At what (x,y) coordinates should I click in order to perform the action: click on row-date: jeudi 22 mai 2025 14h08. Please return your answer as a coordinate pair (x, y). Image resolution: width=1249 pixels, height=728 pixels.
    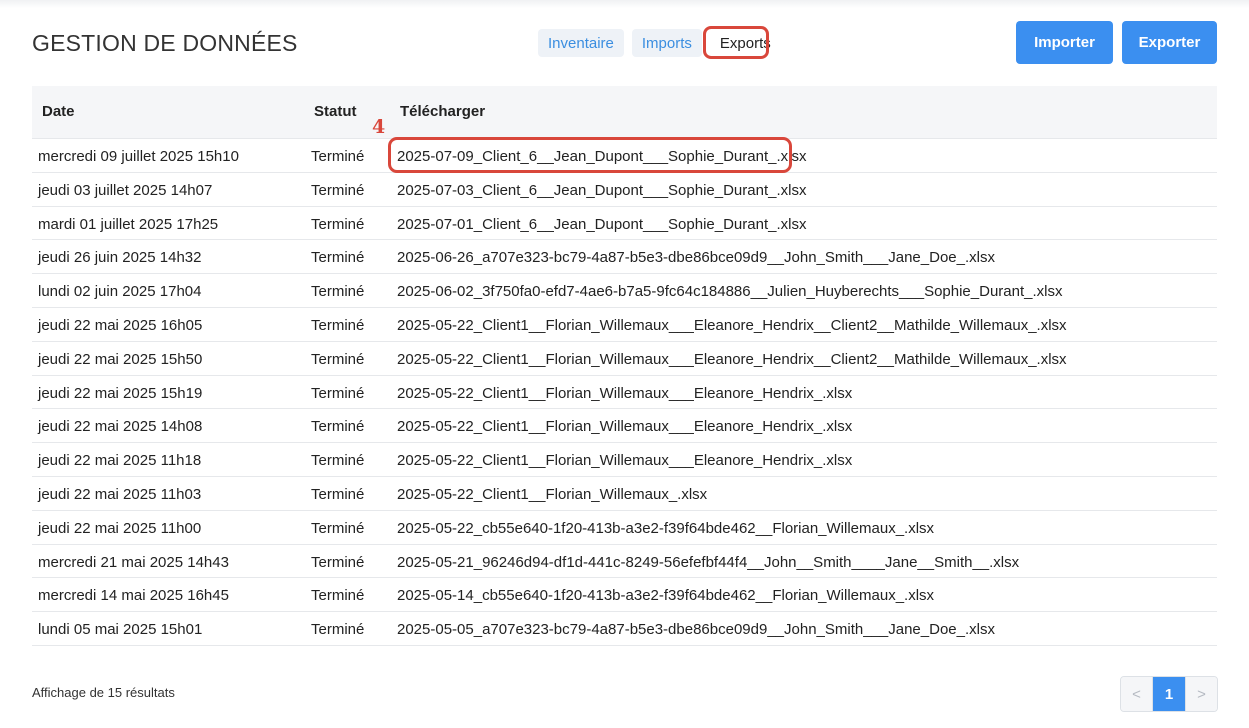
    Looking at the image, I should click on (120, 427).